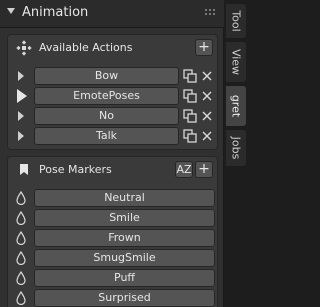  Describe the element at coordinates (204, 47) in the screenshot. I see `add-action-button: +` at that location.